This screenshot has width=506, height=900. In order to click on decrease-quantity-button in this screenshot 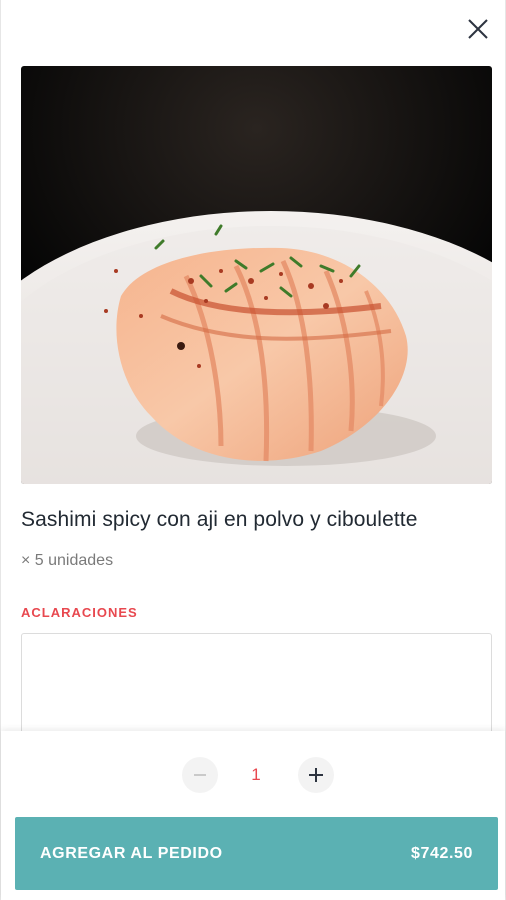, I will do `click(200, 775)`.